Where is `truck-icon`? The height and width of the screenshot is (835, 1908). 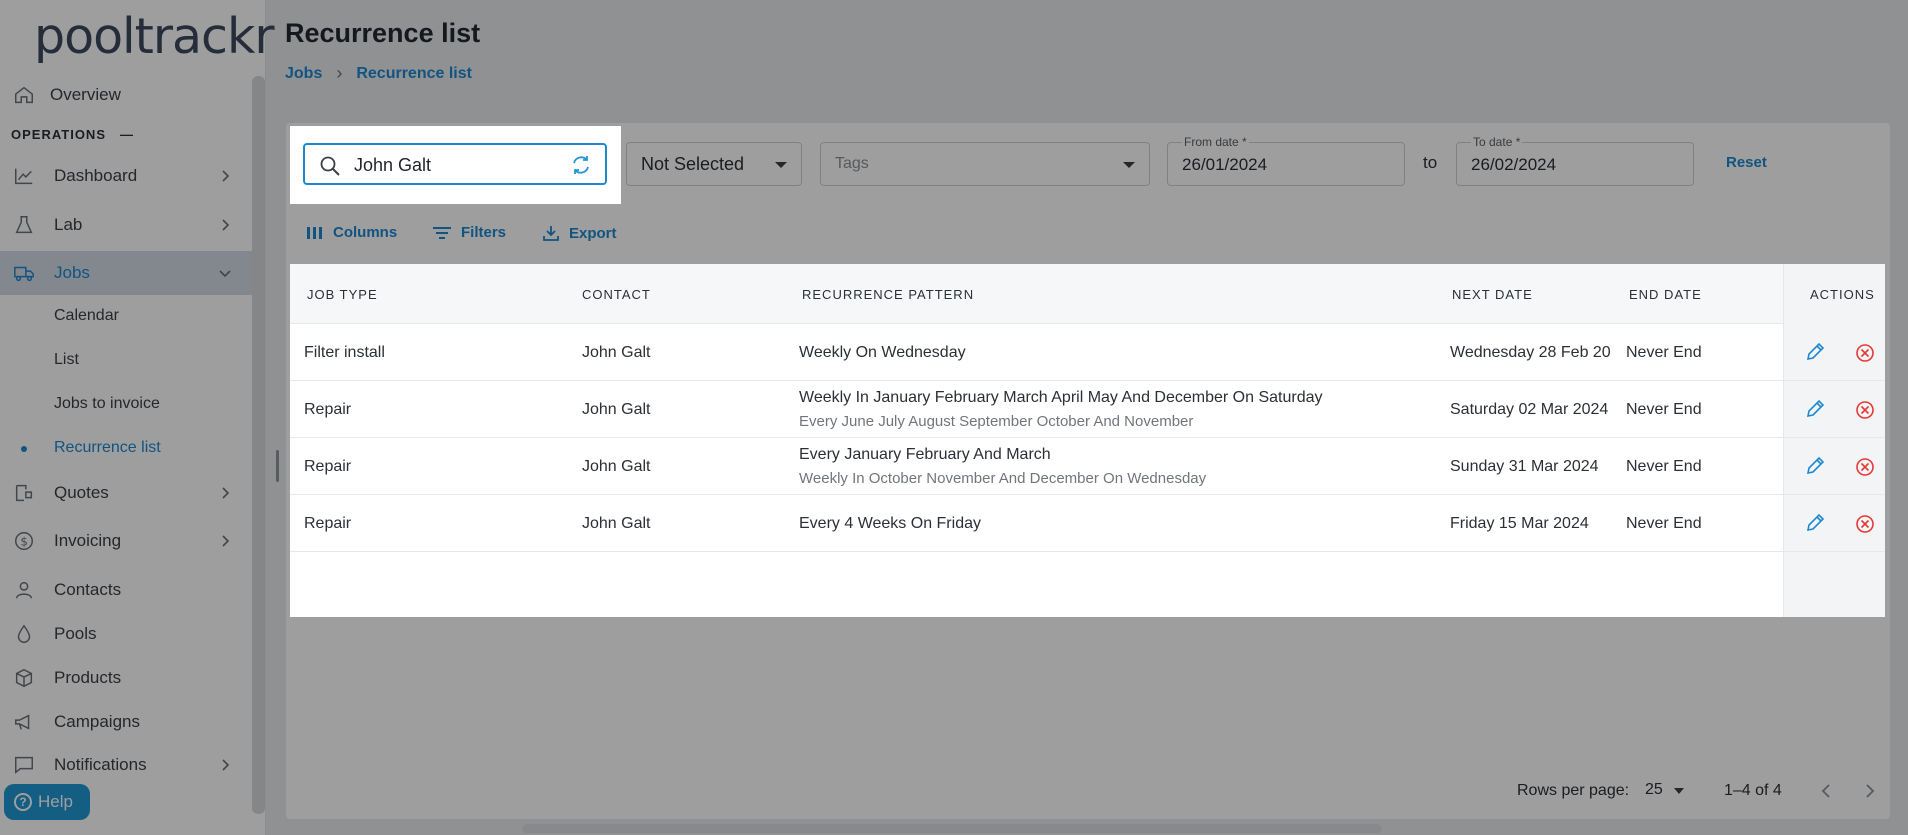
truck-icon is located at coordinates (24, 274).